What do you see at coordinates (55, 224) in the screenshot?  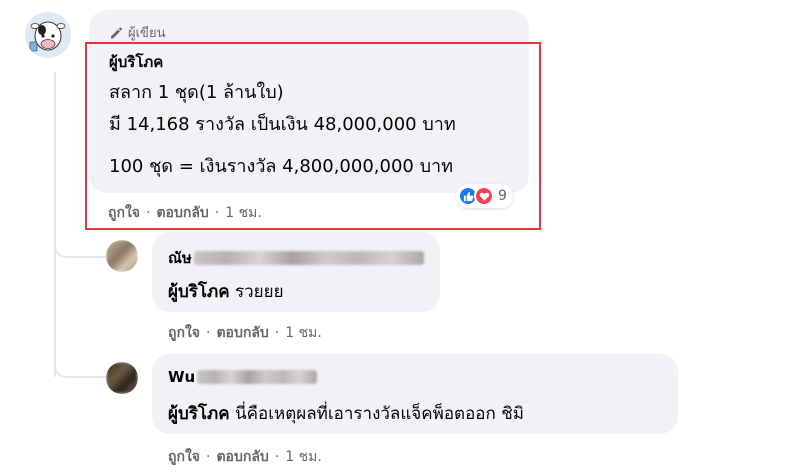 I see `thread-line` at bounding box center [55, 224].